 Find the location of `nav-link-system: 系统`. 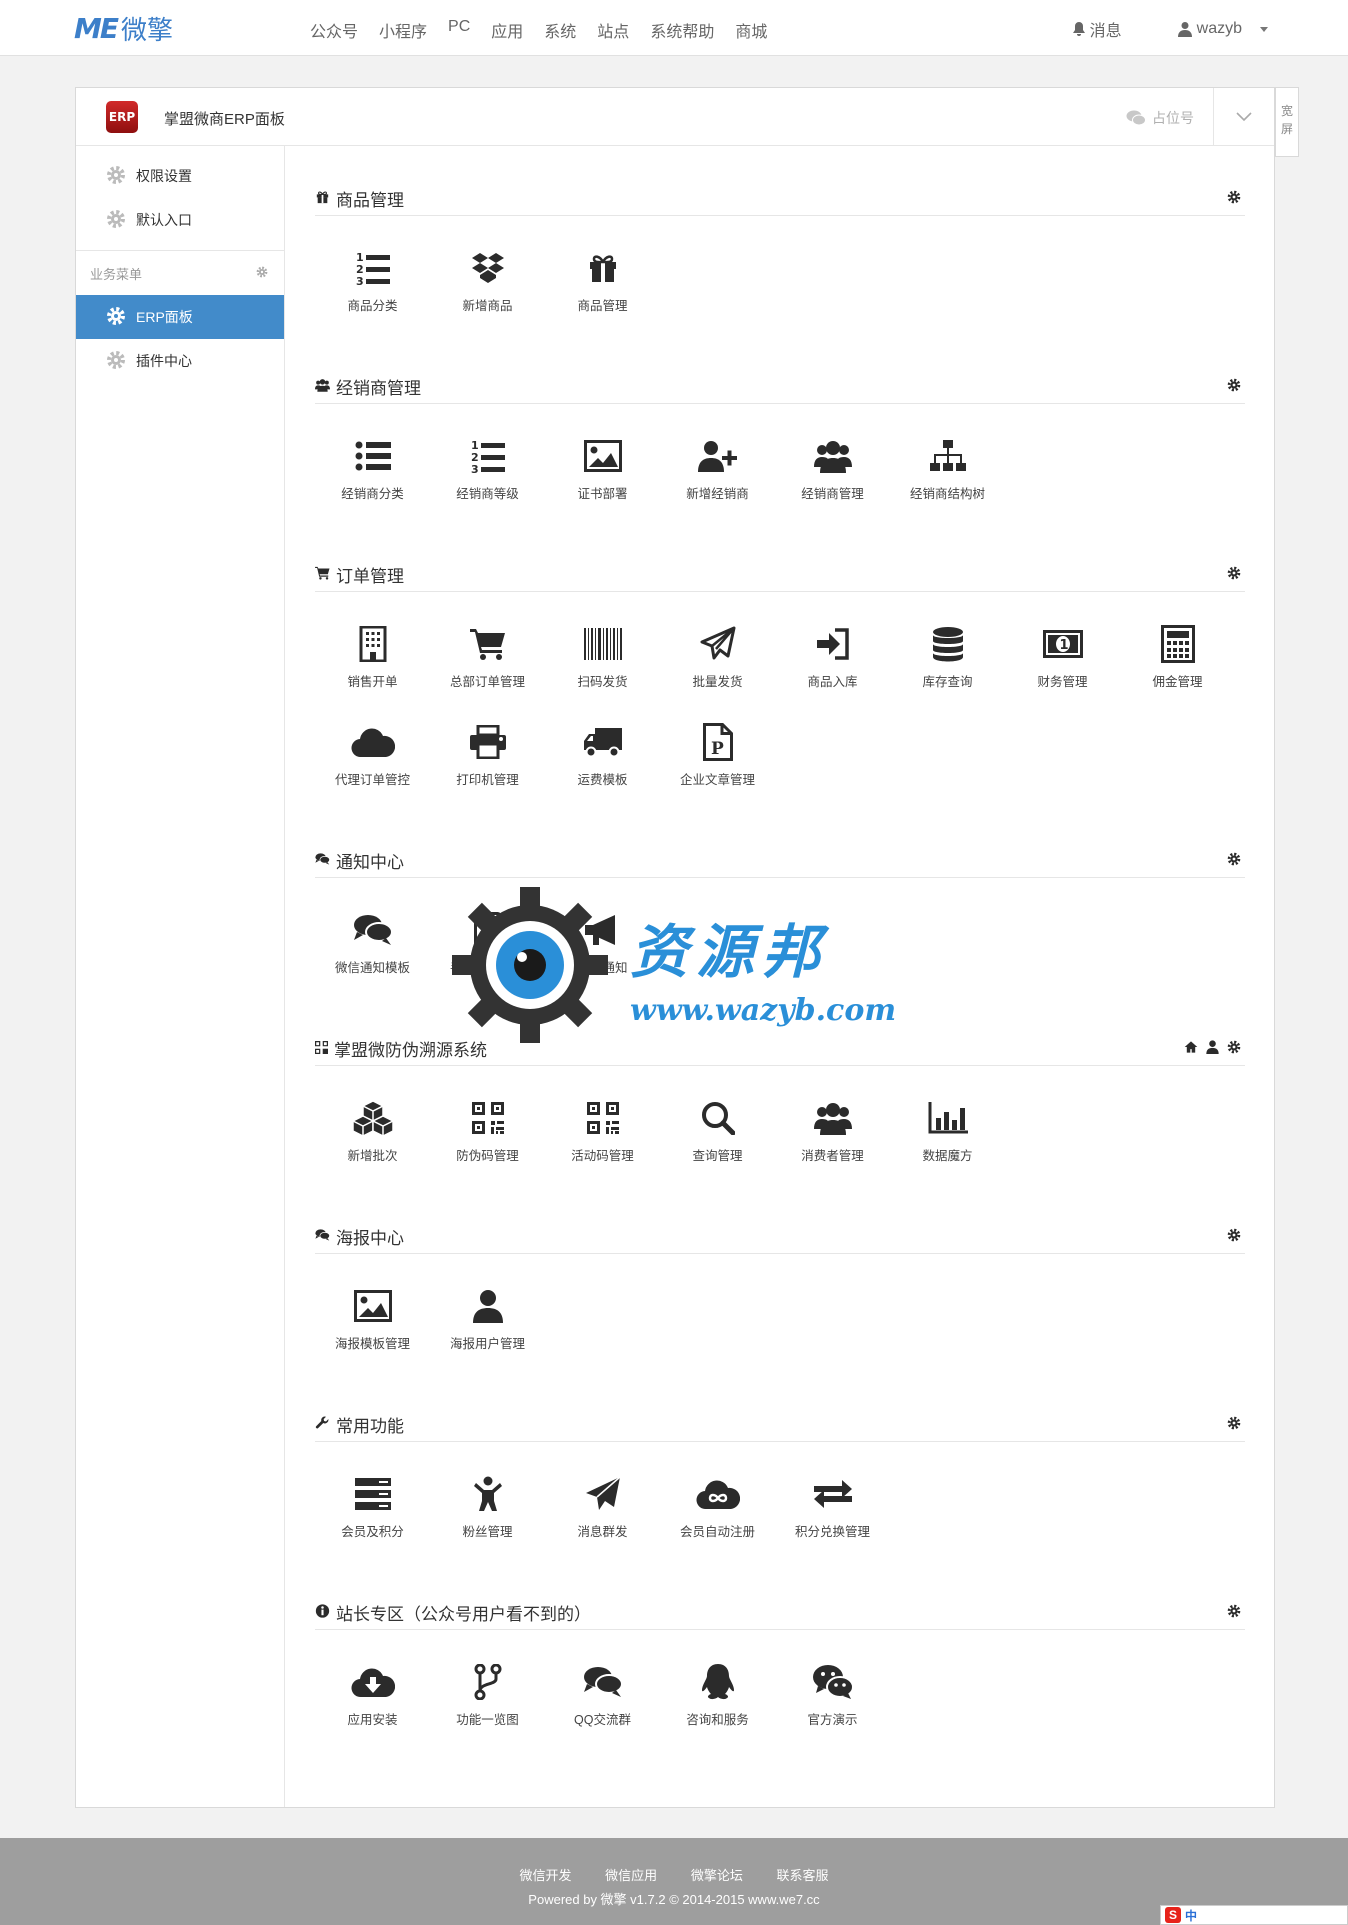

nav-link-system: 系统 is located at coordinates (560, 30).